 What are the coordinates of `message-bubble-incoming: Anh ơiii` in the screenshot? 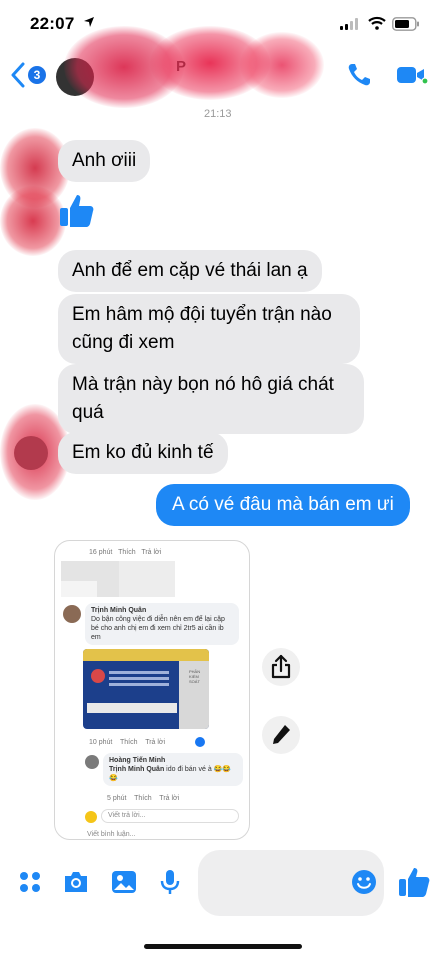 It's located at (104, 161).